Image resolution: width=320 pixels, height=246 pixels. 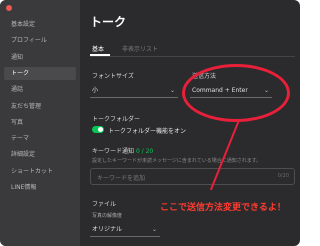 I want to click on tab-hidden-list: 非表示リスト, so click(x=140, y=48).